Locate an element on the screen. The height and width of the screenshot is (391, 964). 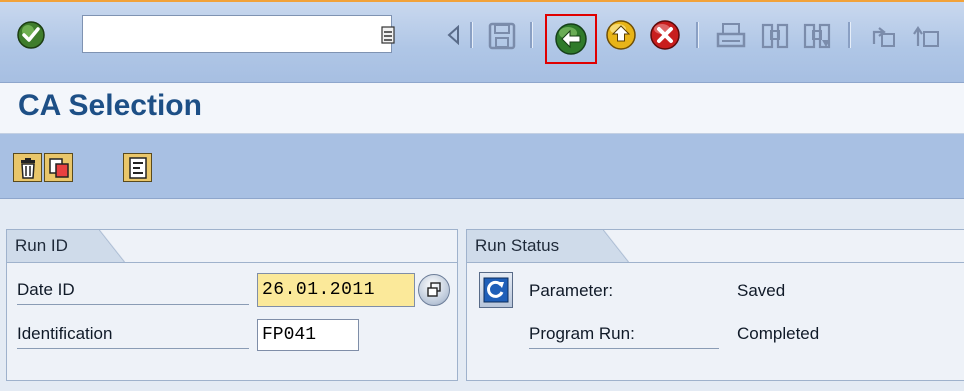
find-next-button is located at coordinates (817, 36).